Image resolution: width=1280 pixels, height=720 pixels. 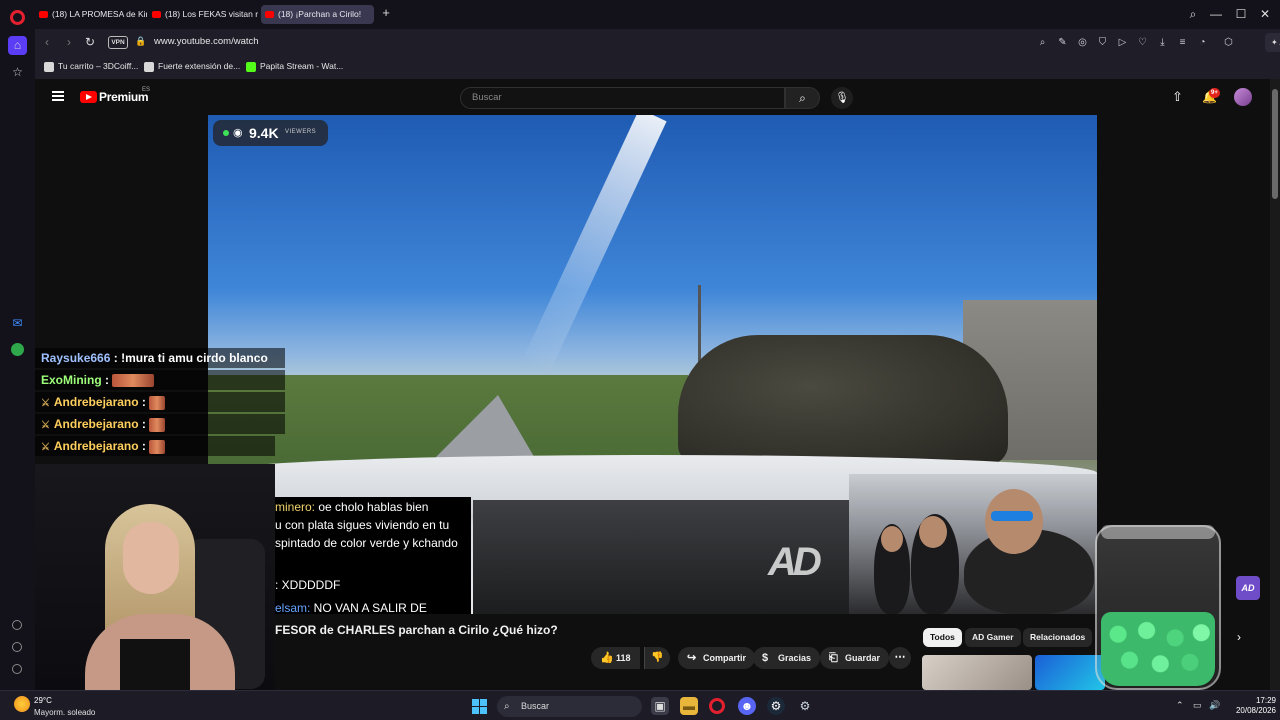 I want to click on page-scrollbar, so click(x=1275, y=384).